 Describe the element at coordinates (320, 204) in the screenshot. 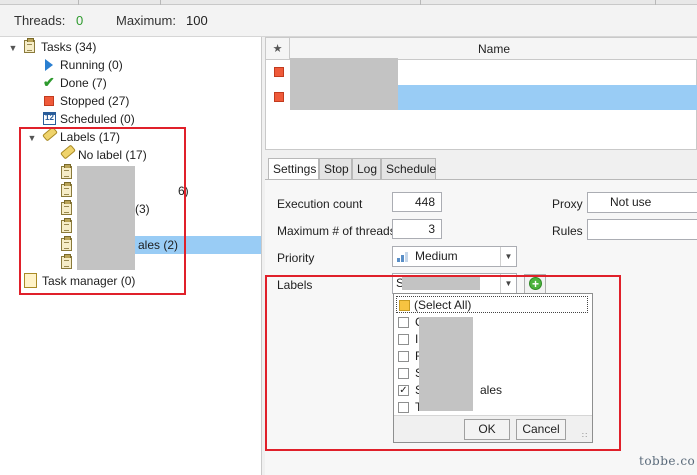

I see `execution-count-label: Execution count` at that location.